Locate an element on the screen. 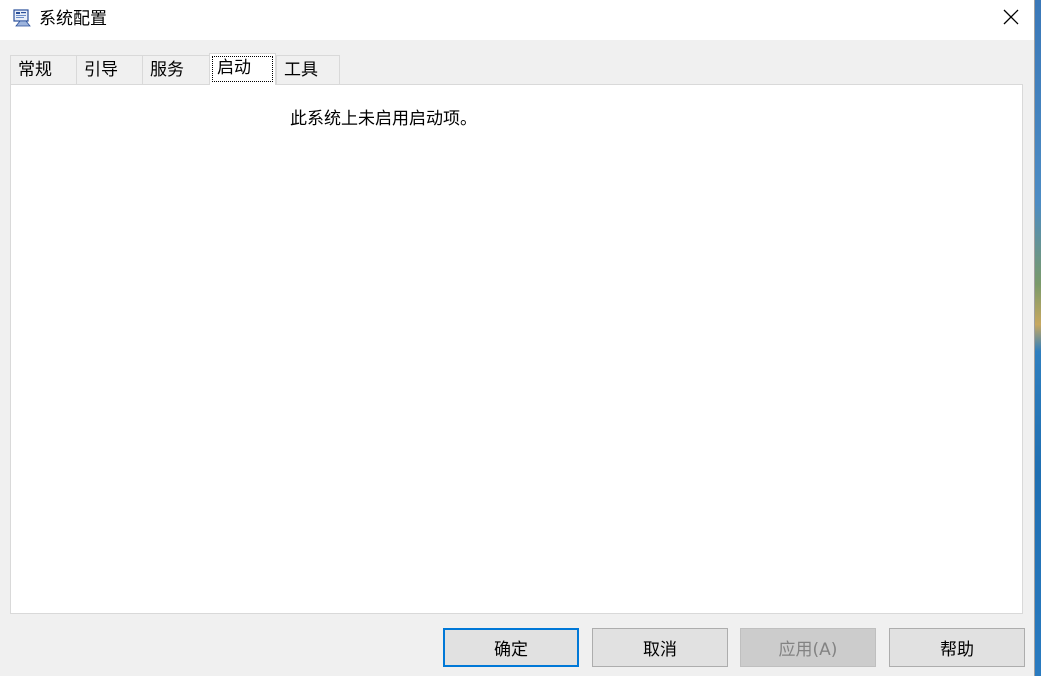  close-icon is located at coordinates (1011, 19).